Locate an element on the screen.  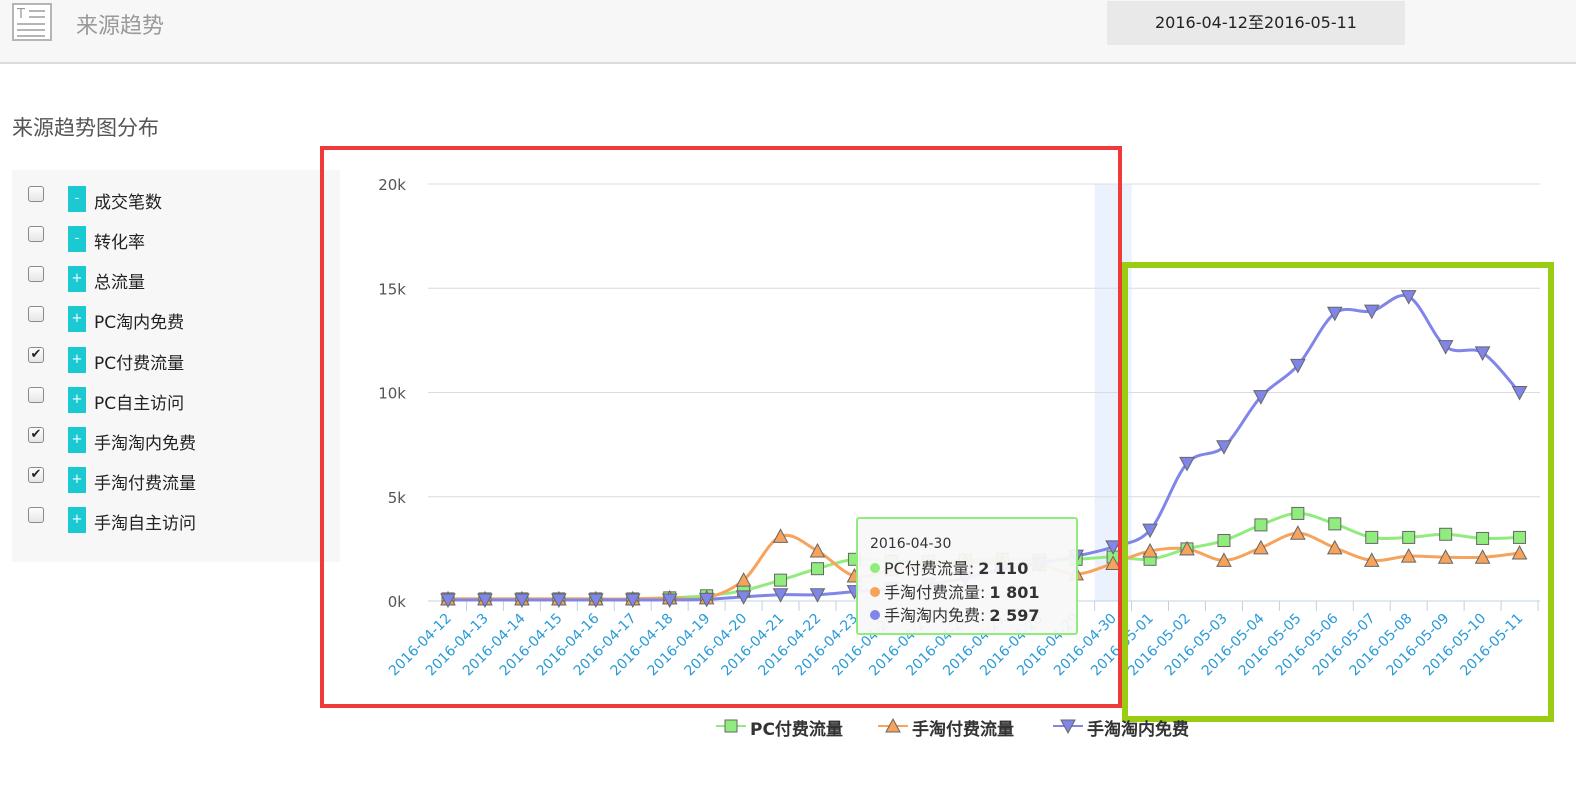
tooltip-series-value: 1 801 is located at coordinates (1014, 592).